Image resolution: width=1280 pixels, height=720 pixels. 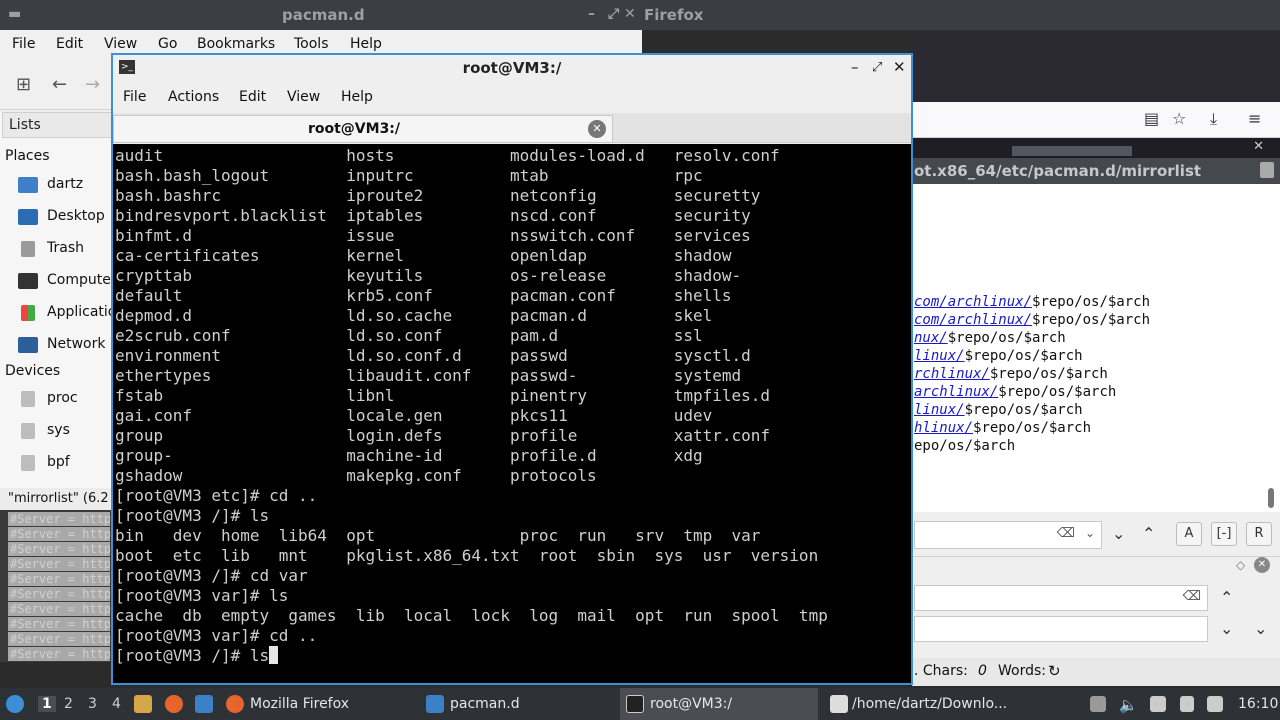 What do you see at coordinates (1241, 565) in the screenshot?
I see `diamond-icon: ◇` at bounding box center [1241, 565].